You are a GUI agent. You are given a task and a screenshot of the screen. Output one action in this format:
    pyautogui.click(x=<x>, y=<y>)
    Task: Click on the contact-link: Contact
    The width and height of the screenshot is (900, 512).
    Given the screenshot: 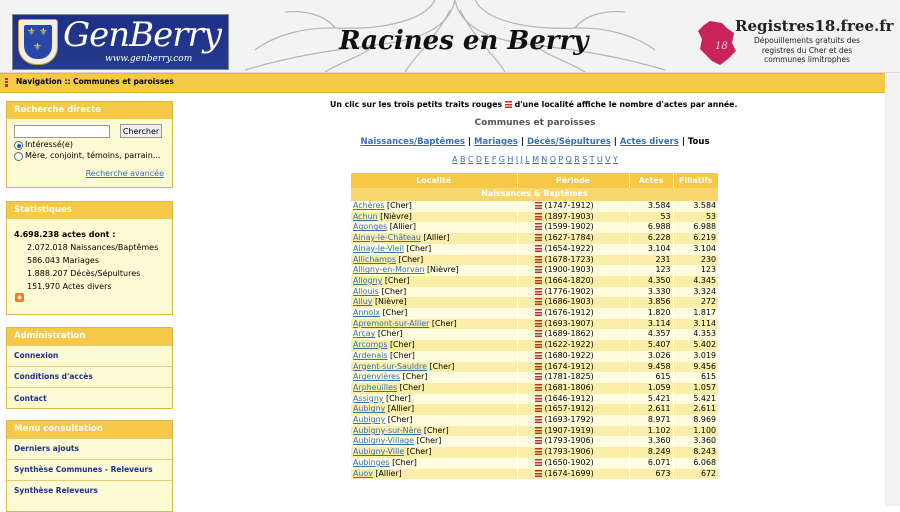 What is the action you would take?
    pyautogui.click(x=89, y=398)
    